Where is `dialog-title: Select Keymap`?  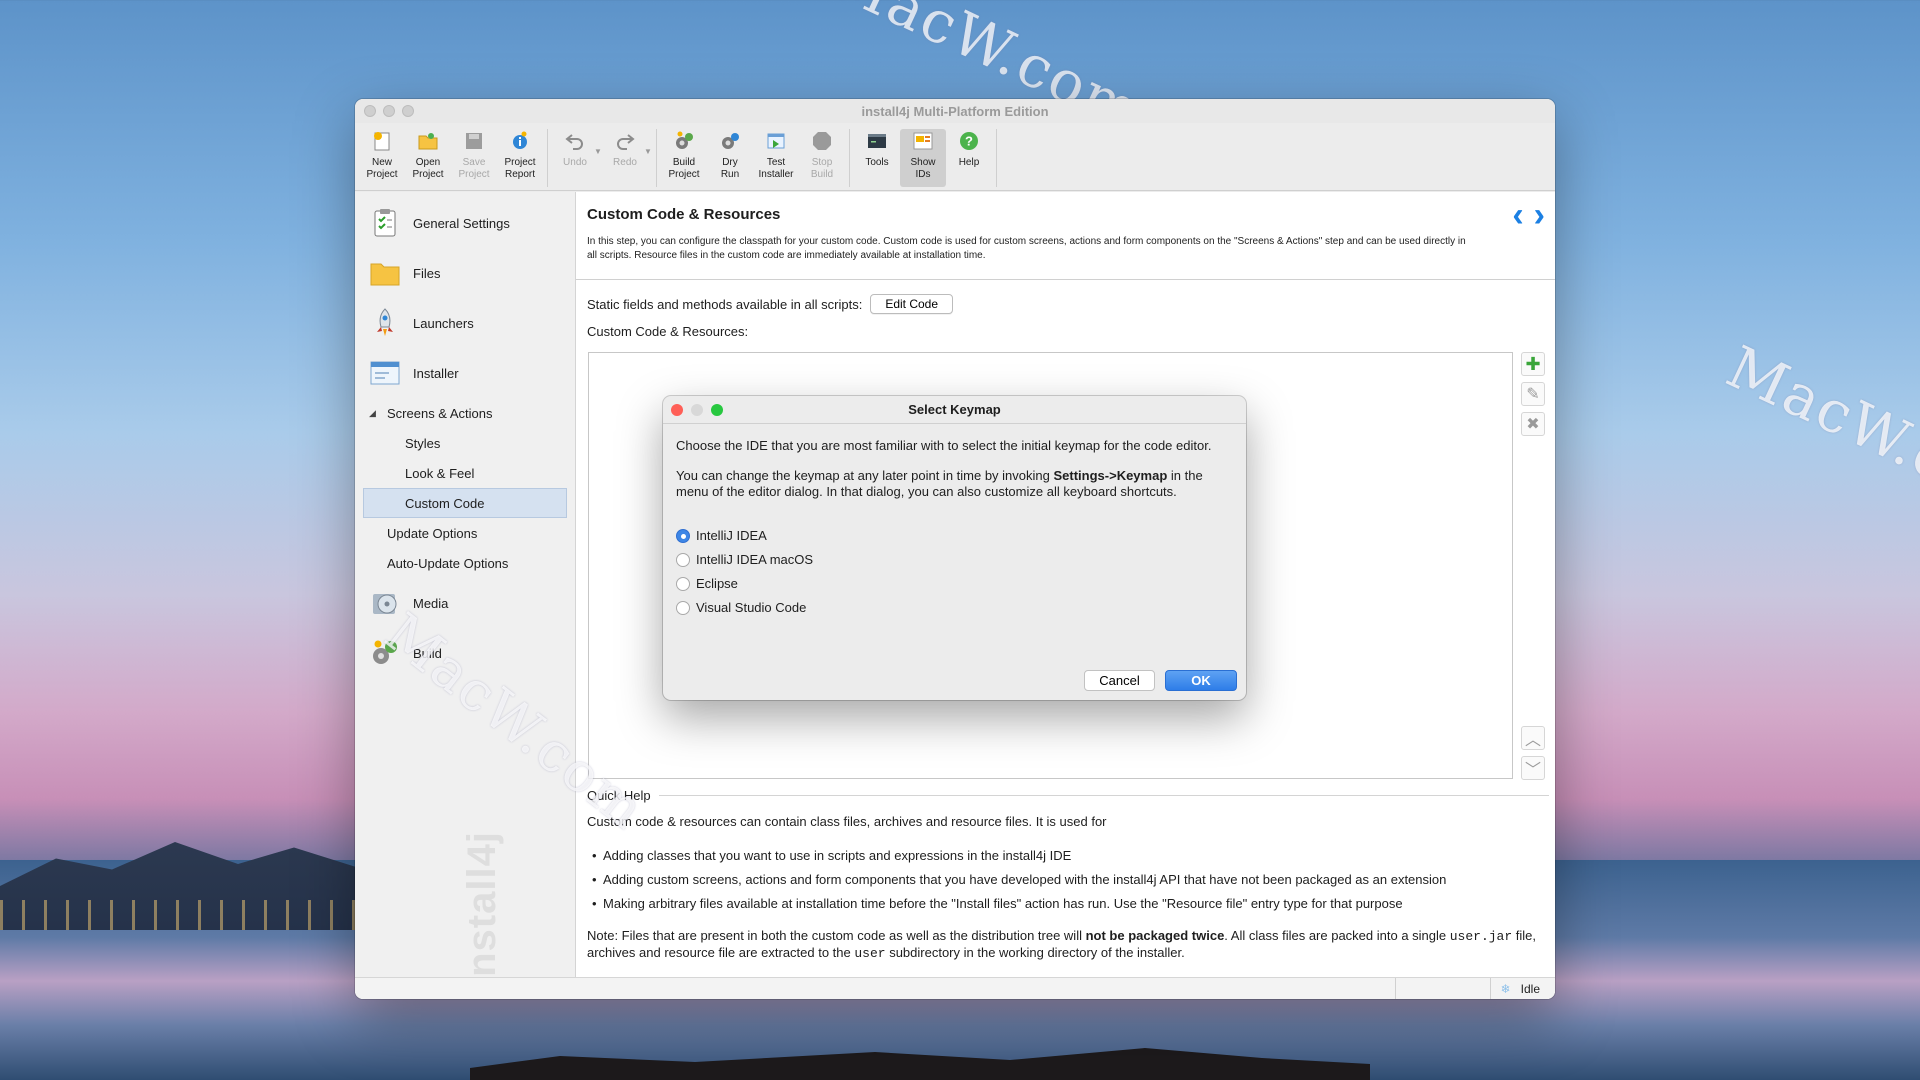 dialog-title: Select Keymap is located at coordinates (954, 409).